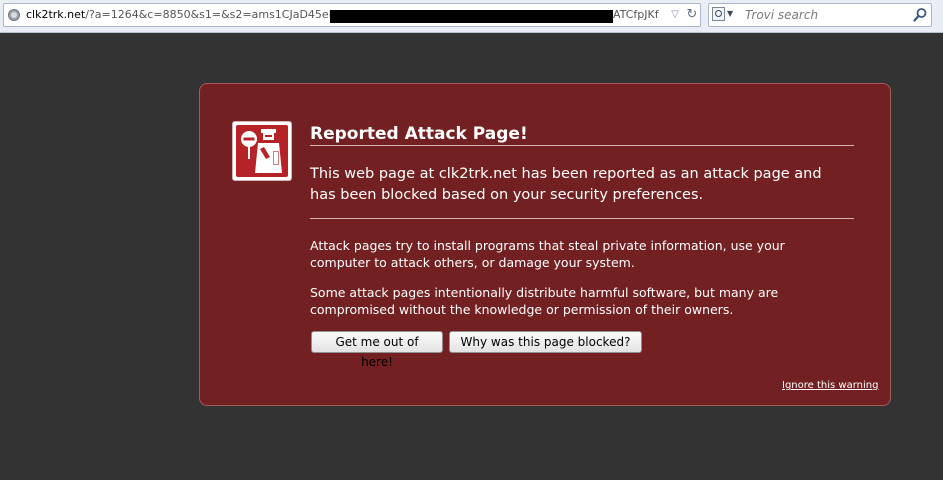  Describe the element at coordinates (820, 15) in the screenshot. I see `search-bar: ▼ Trovi search` at that location.